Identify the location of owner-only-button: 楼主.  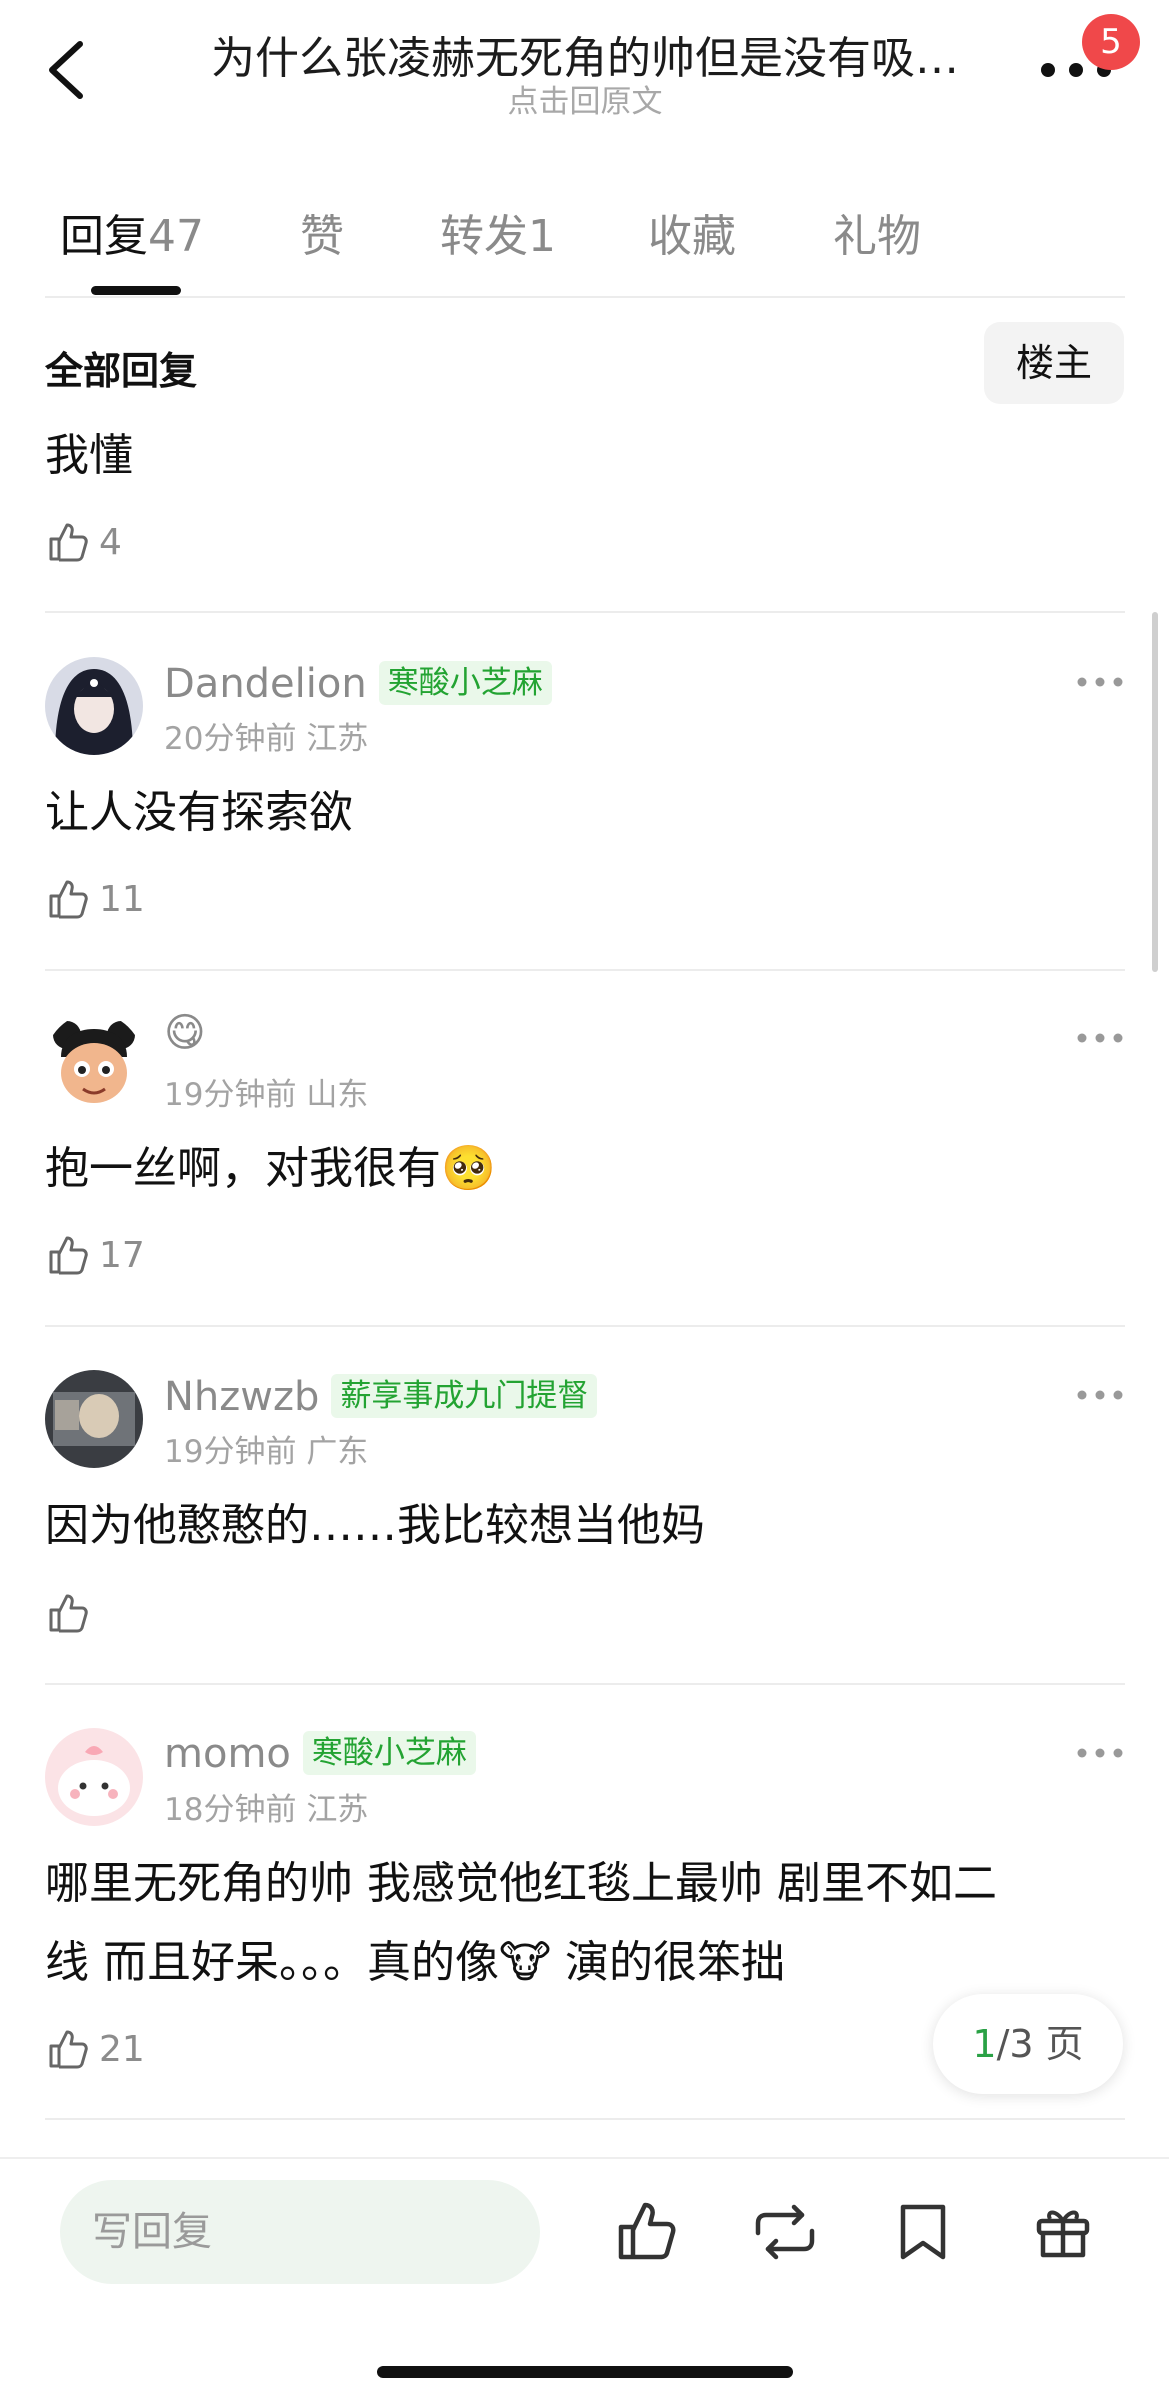
(1054, 363).